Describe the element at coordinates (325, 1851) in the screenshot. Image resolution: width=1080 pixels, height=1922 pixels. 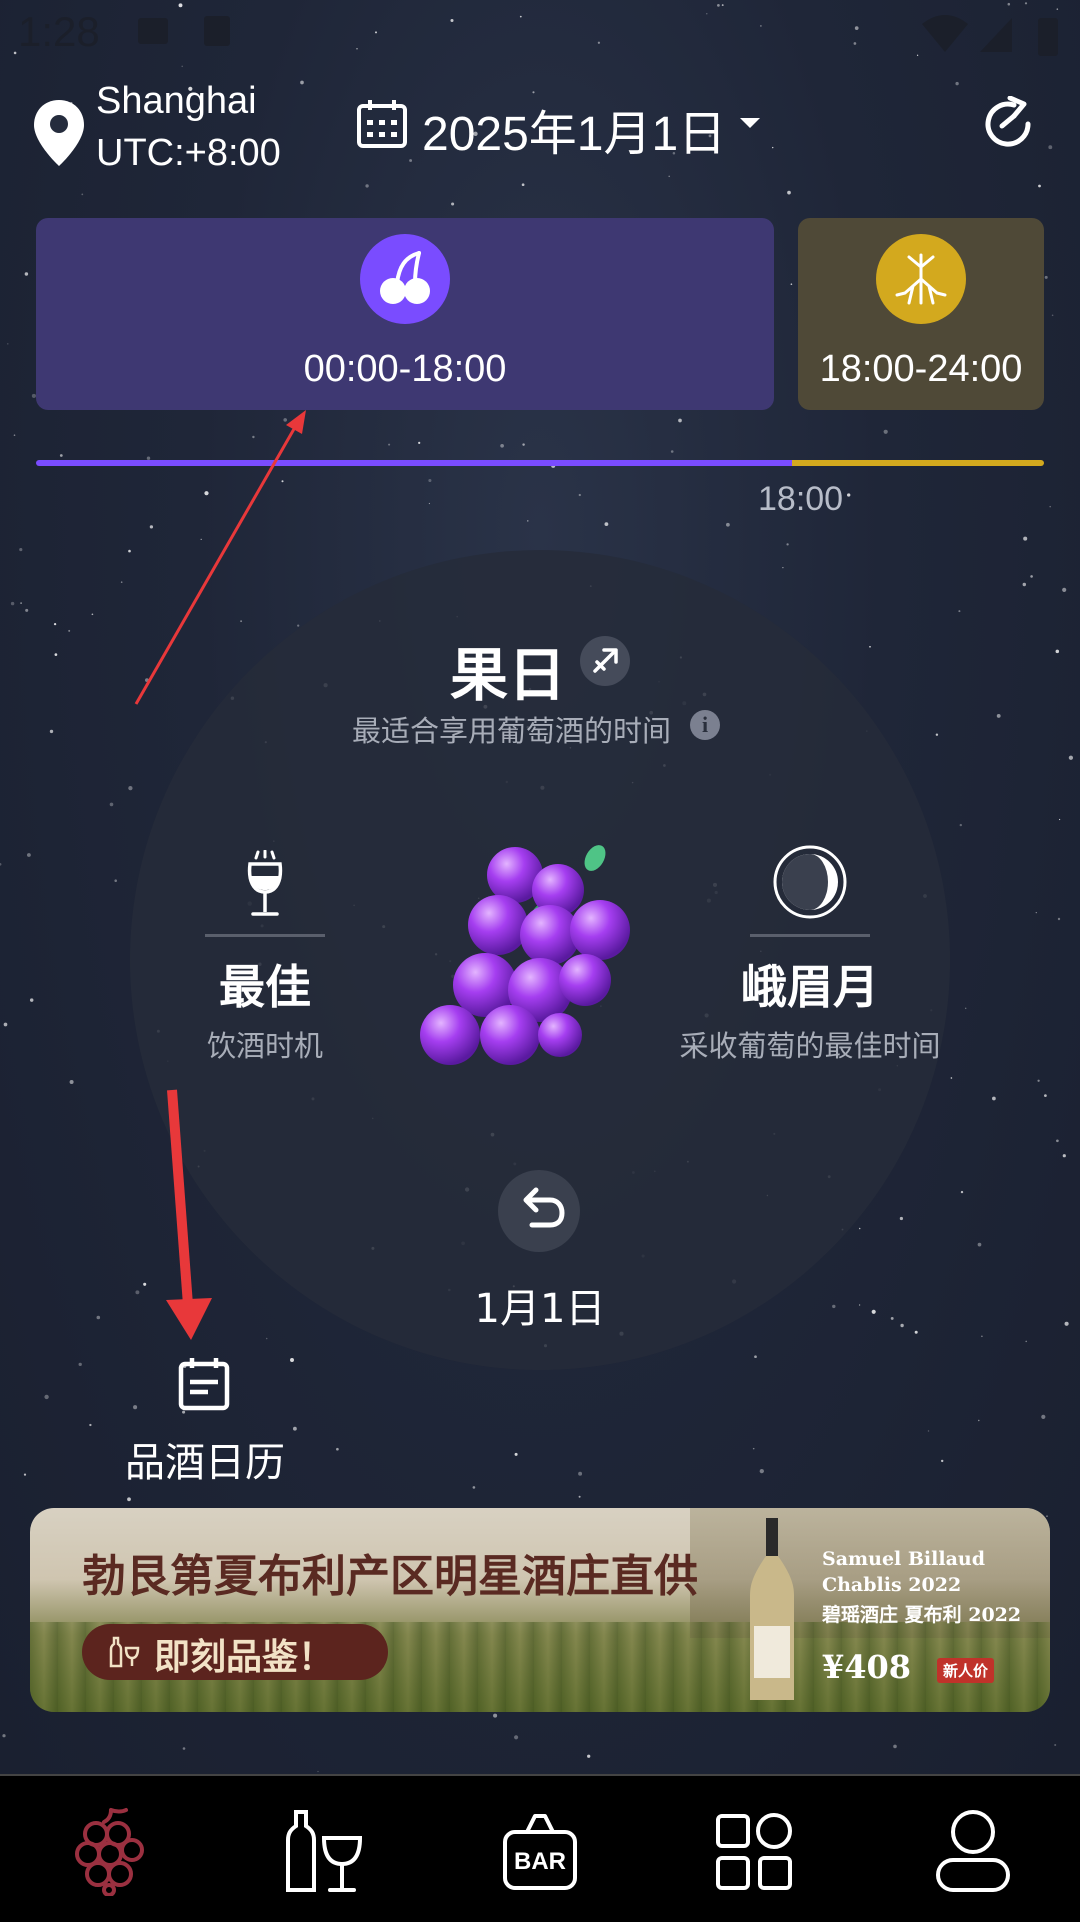
I see `wine-bottle-glass-icon` at that location.